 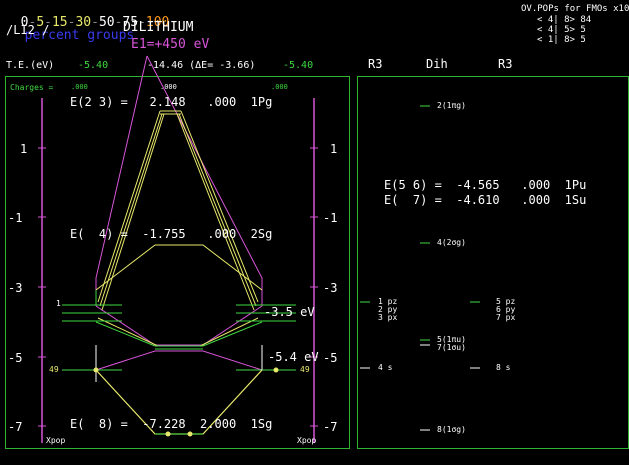 I want to click on energy-label-5-4: -5.4 eV, so click(x=293, y=357).